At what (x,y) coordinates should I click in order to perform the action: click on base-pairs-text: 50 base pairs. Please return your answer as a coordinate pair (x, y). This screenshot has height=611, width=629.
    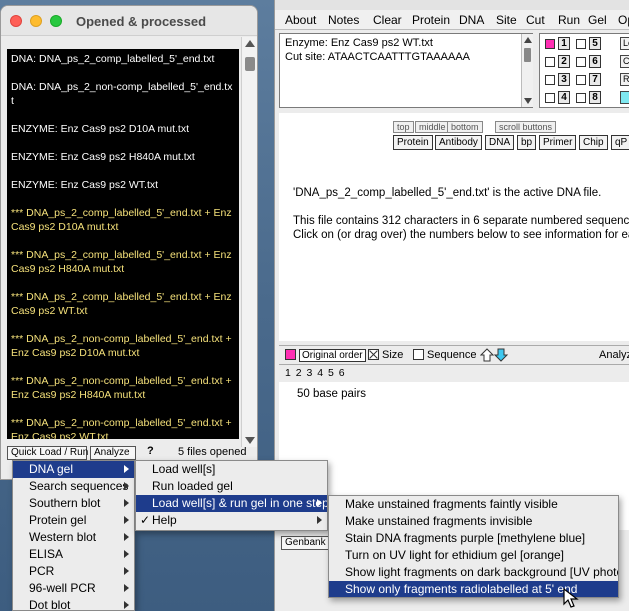
    Looking at the image, I should click on (332, 394).